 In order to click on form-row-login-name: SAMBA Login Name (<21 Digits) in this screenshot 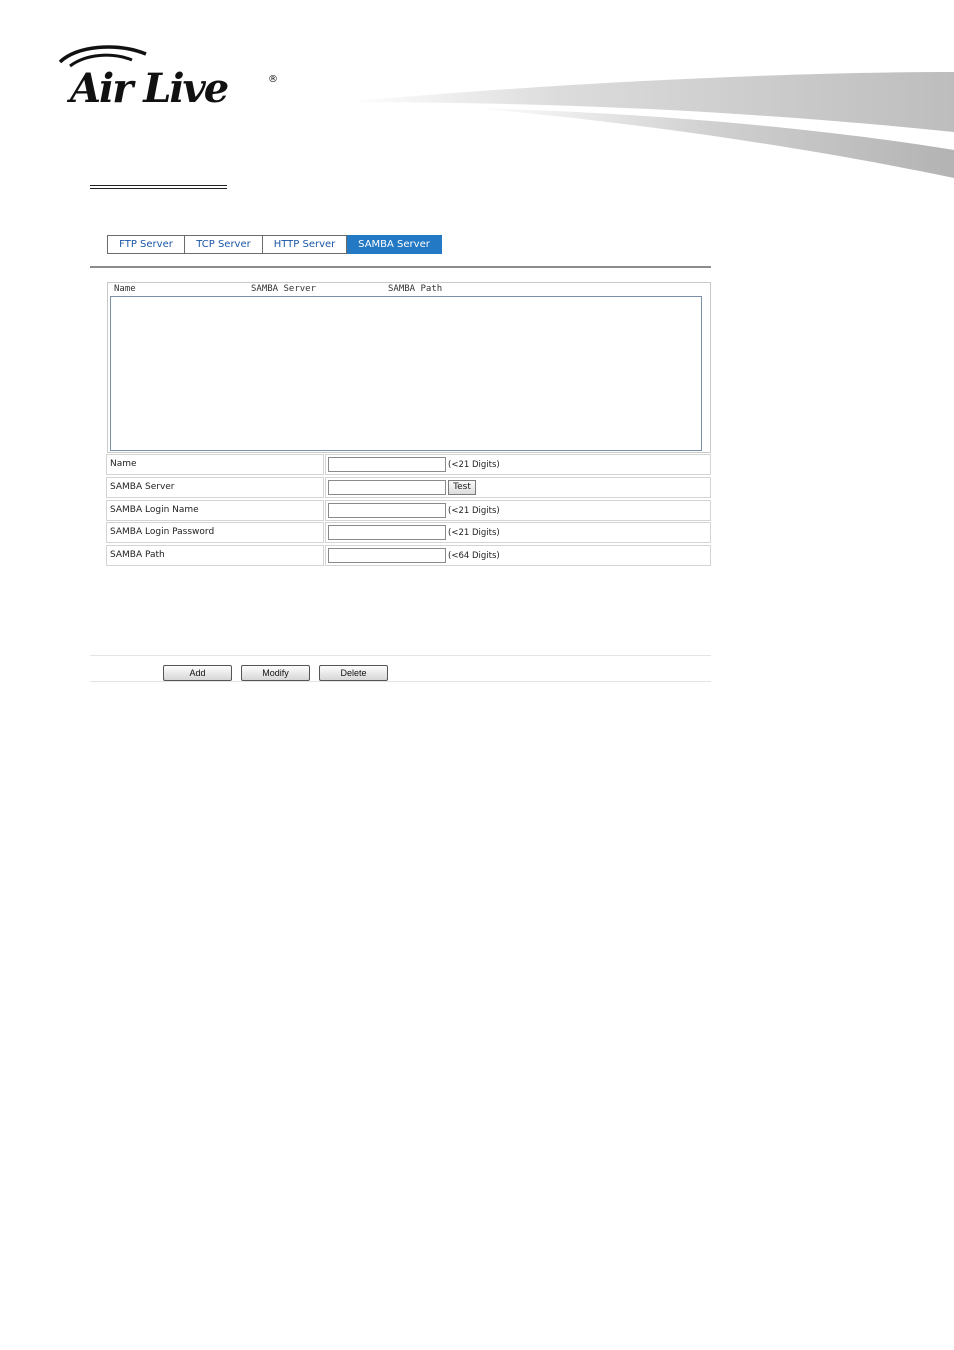, I will do `click(408, 510)`.